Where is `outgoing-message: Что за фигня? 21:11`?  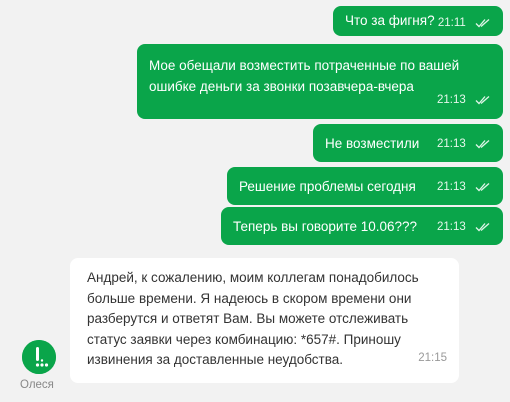 outgoing-message: Что за фигня? 21:11 is located at coordinates (418, 21).